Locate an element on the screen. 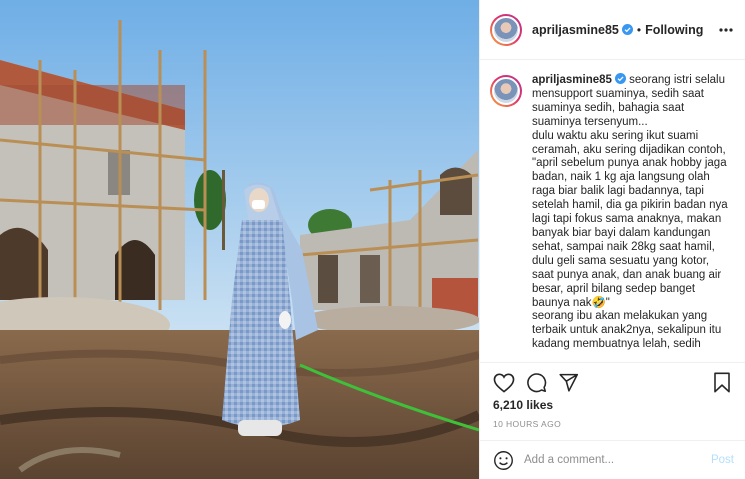  more-options-icon is located at coordinates (726, 30).